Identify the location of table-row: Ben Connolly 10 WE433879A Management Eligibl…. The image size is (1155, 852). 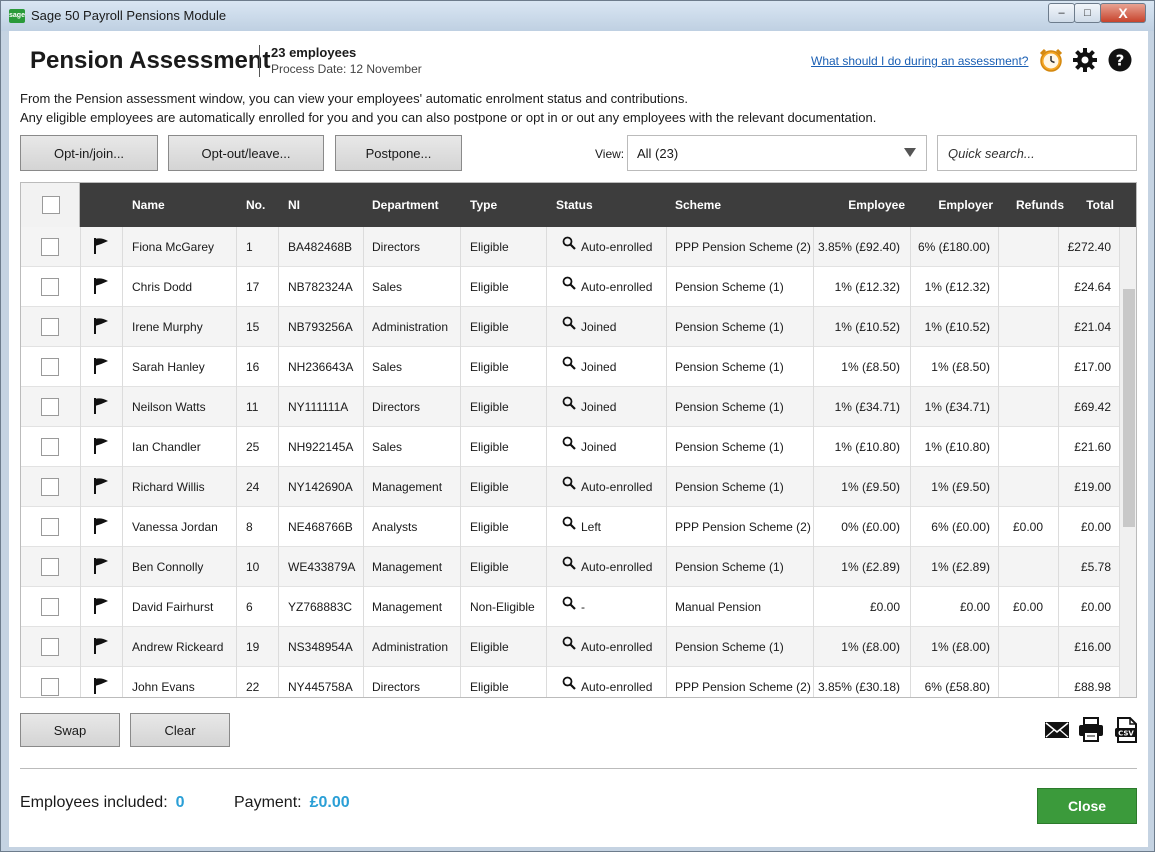
(570, 567).